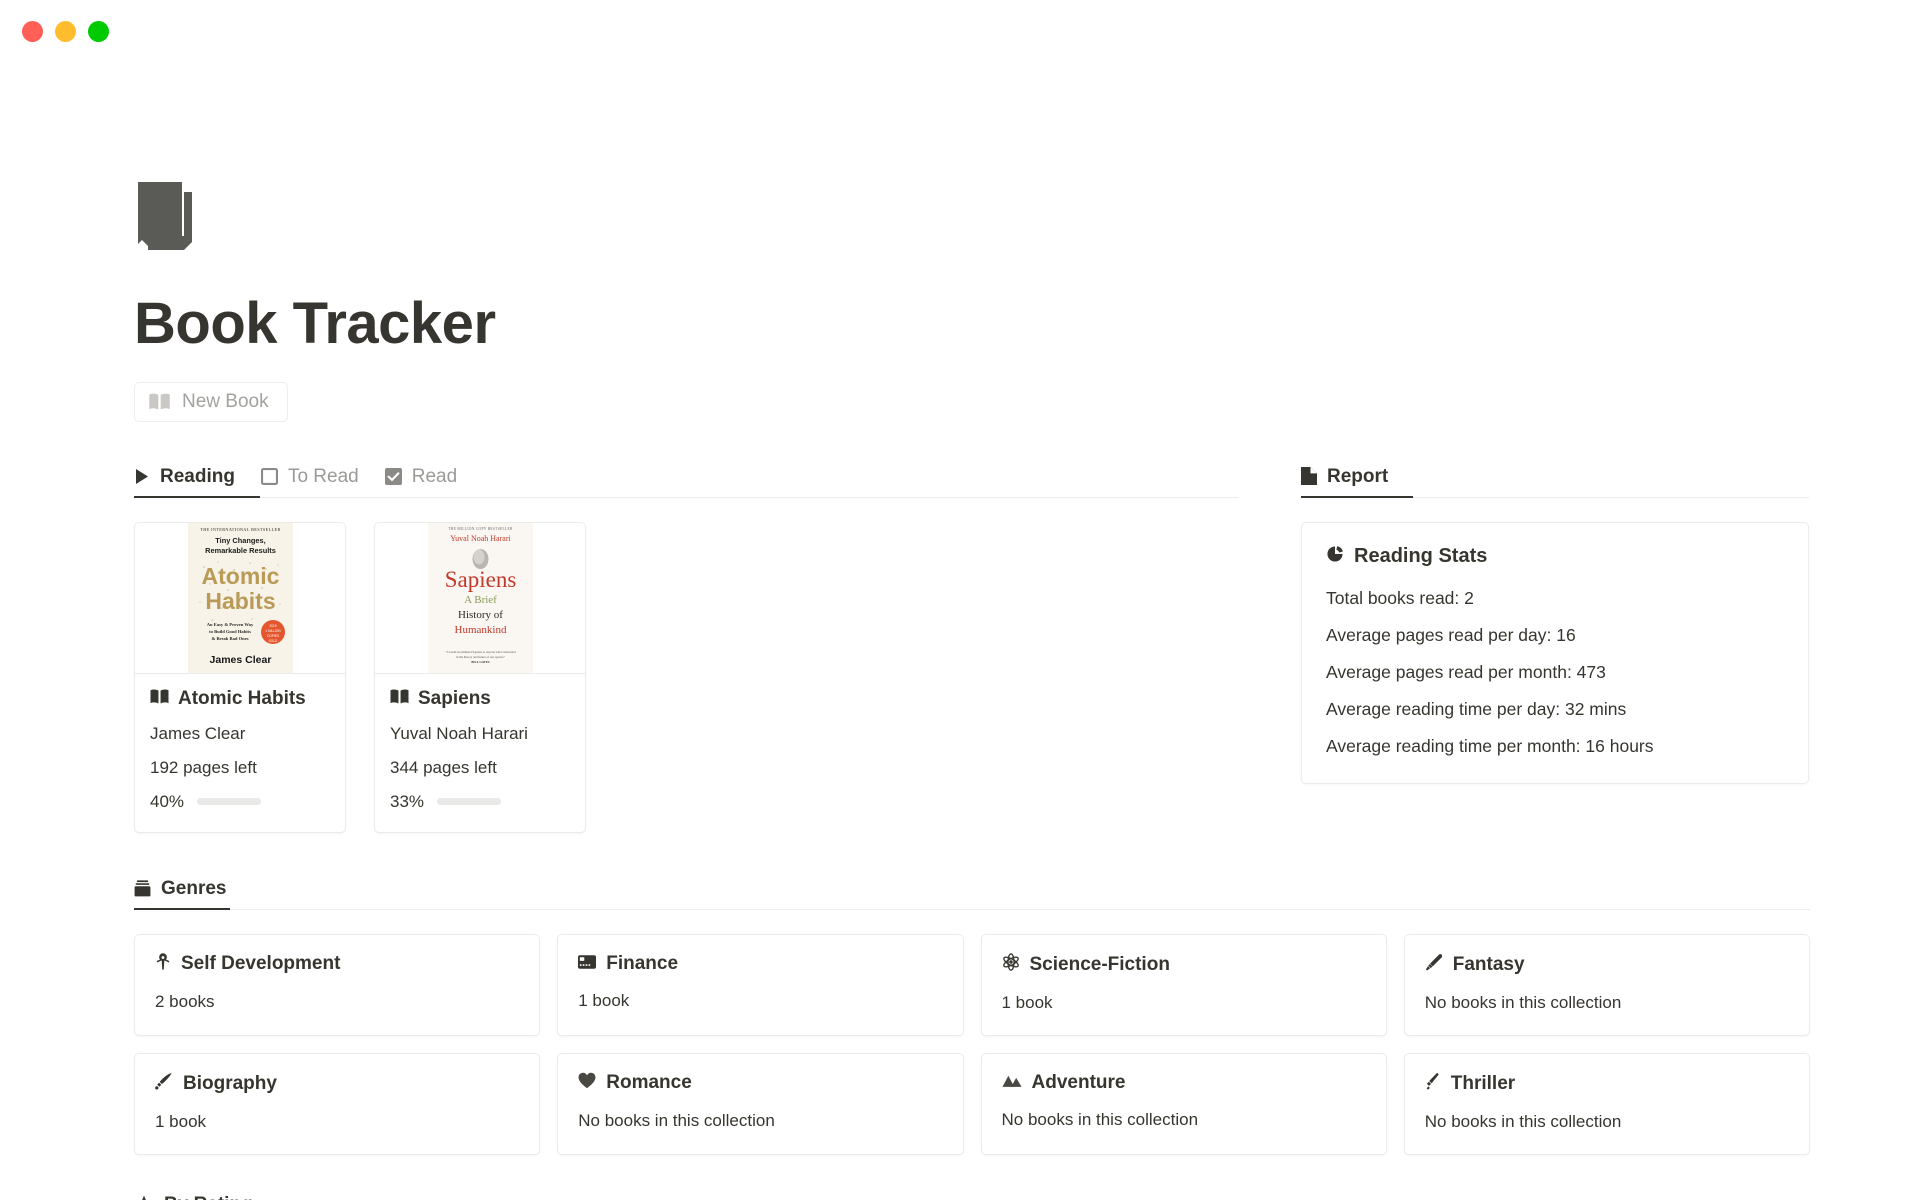 The height and width of the screenshot is (1200, 1920). I want to click on tab-read: Read, so click(421, 476).